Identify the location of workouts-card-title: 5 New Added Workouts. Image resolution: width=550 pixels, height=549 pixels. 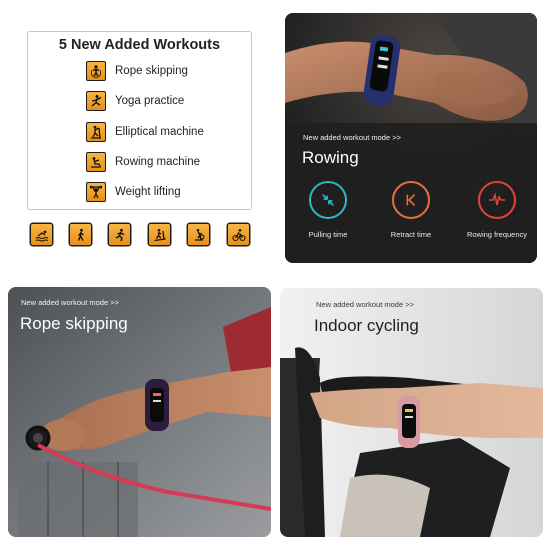
(139, 45).